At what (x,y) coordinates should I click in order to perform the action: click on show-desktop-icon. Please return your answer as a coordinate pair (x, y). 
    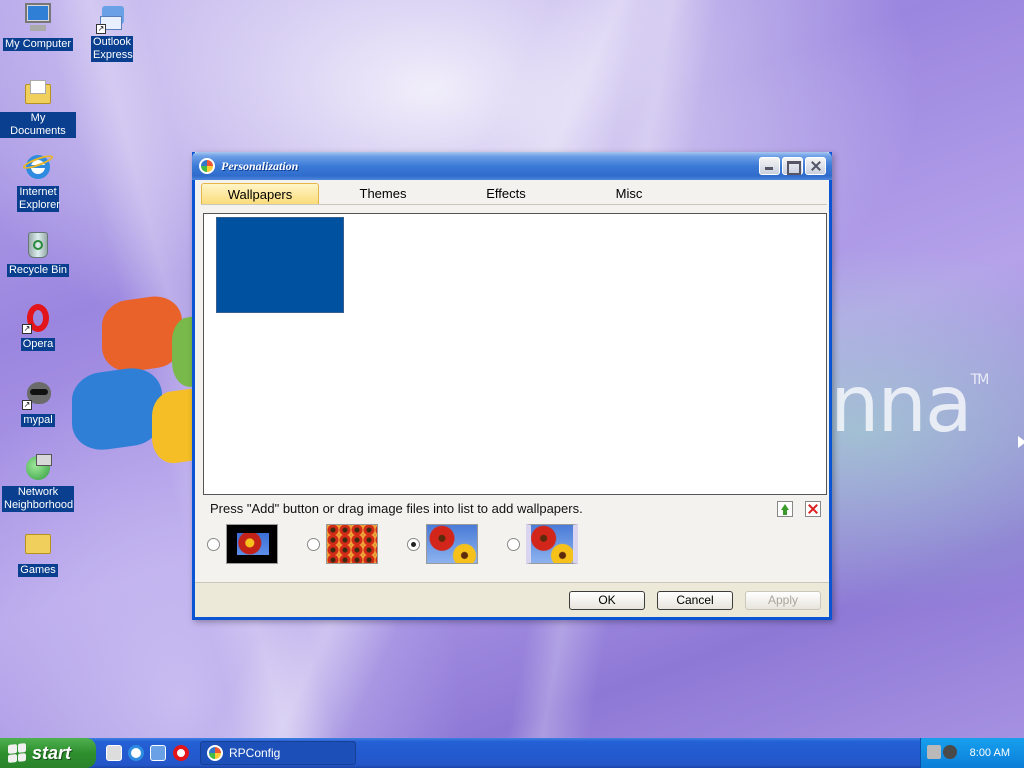
    Looking at the image, I should click on (114, 753).